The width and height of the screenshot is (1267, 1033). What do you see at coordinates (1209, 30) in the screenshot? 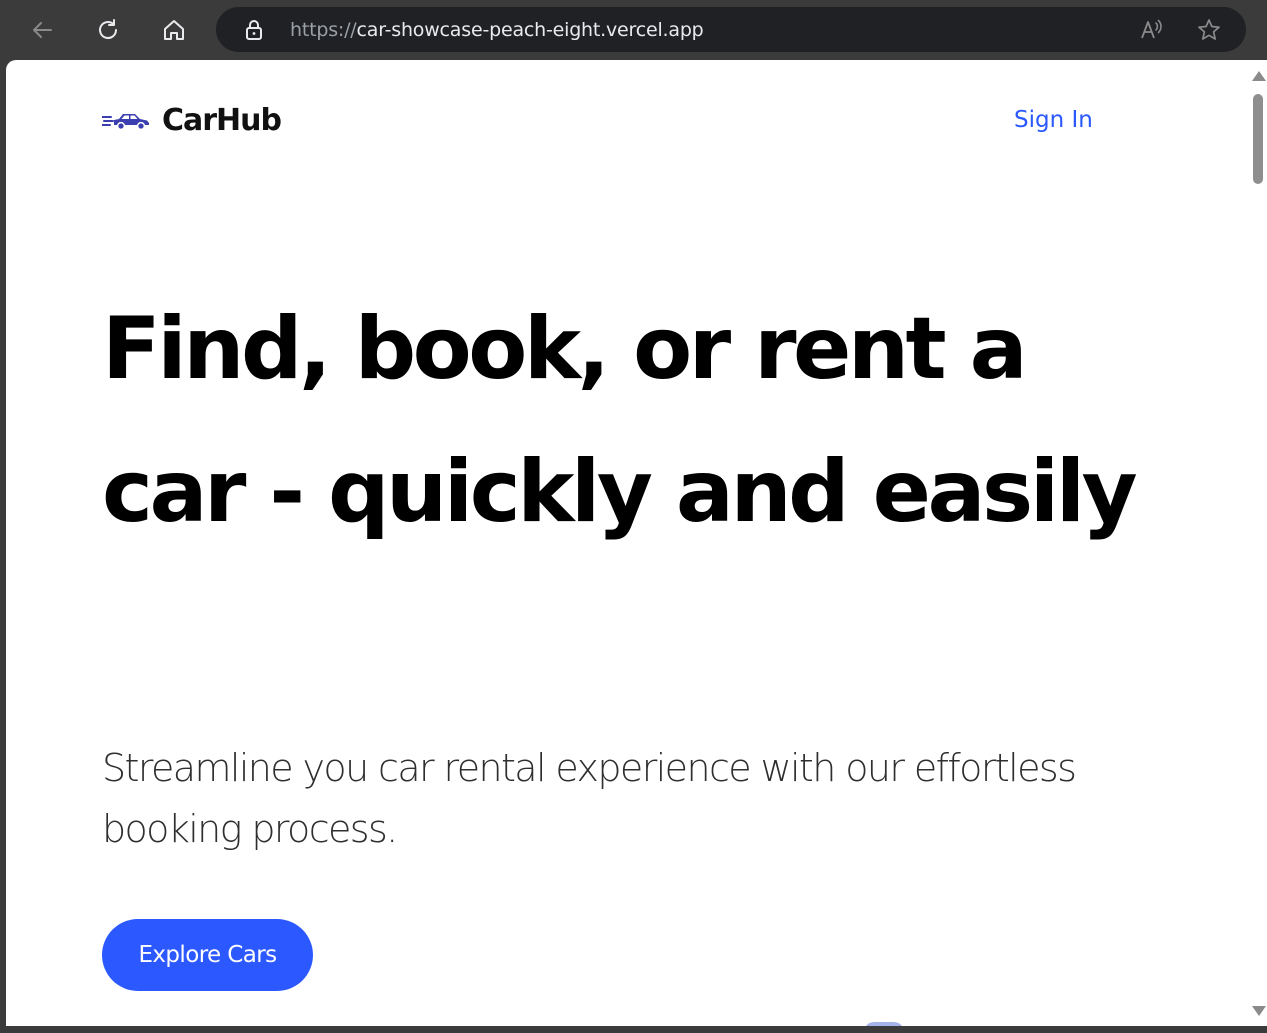
I see `star-icon` at bounding box center [1209, 30].